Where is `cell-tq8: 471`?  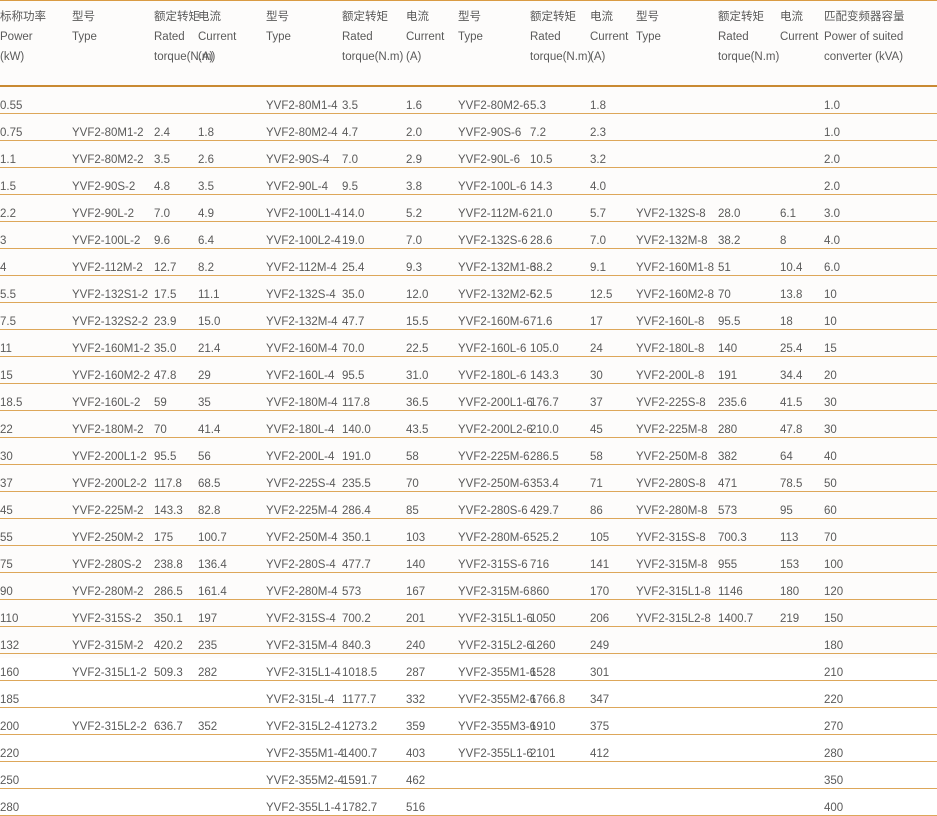 cell-tq8: 471 is located at coordinates (749, 478).